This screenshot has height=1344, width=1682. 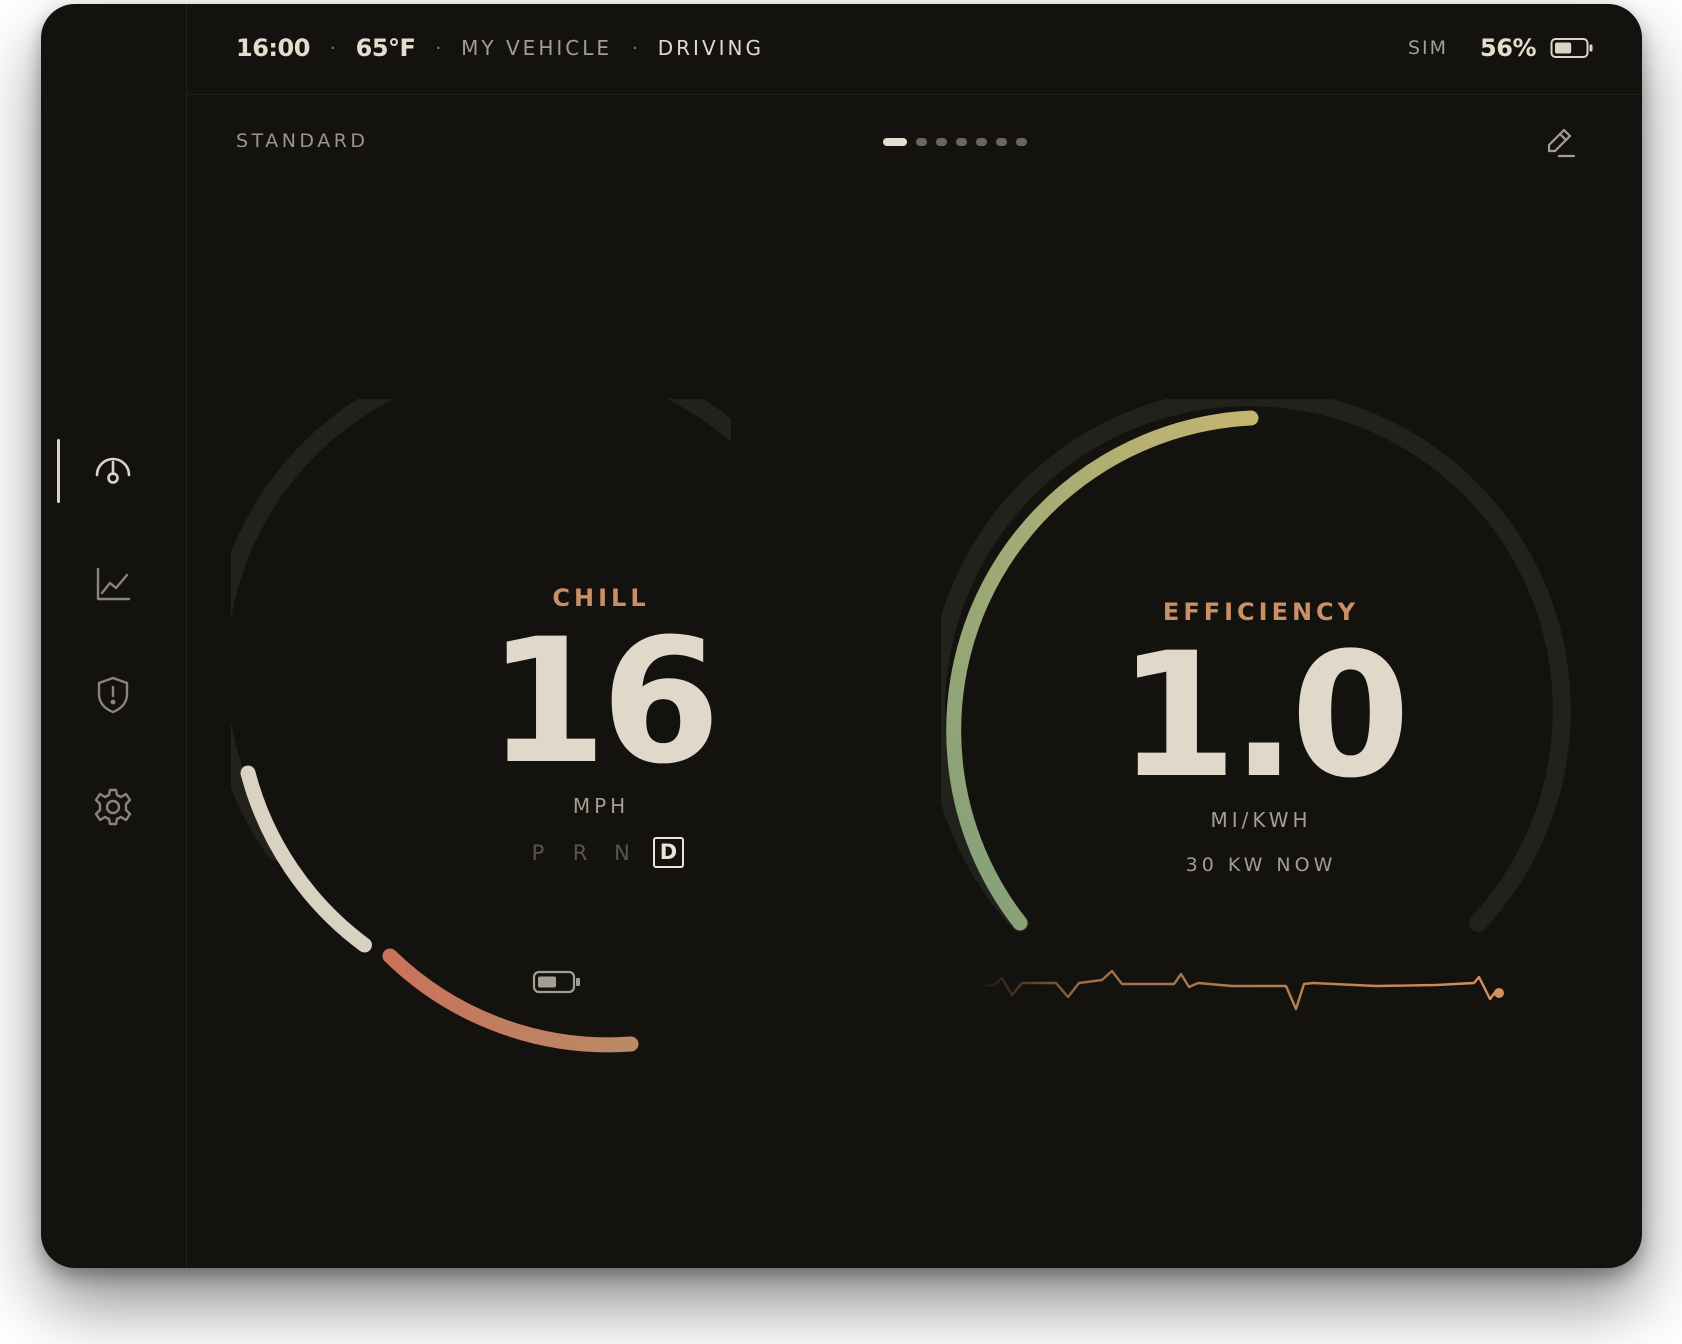 What do you see at coordinates (538, 853) in the screenshot?
I see `gear-p: P` at bounding box center [538, 853].